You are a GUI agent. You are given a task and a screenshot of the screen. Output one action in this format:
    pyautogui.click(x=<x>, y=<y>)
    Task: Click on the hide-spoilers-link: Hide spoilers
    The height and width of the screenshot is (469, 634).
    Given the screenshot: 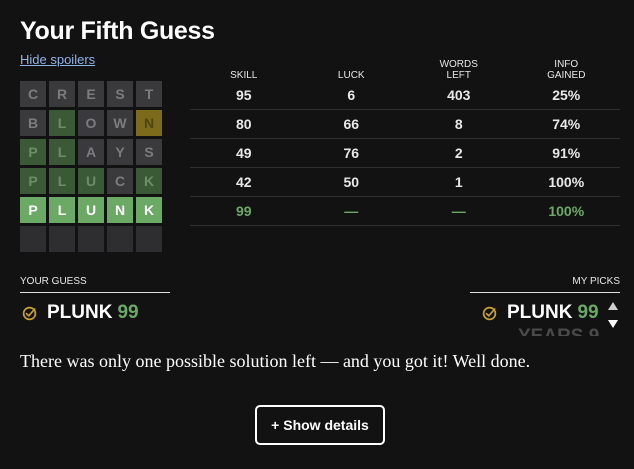 What is the action you would take?
    pyautogui.click(x=57, y=59)
    